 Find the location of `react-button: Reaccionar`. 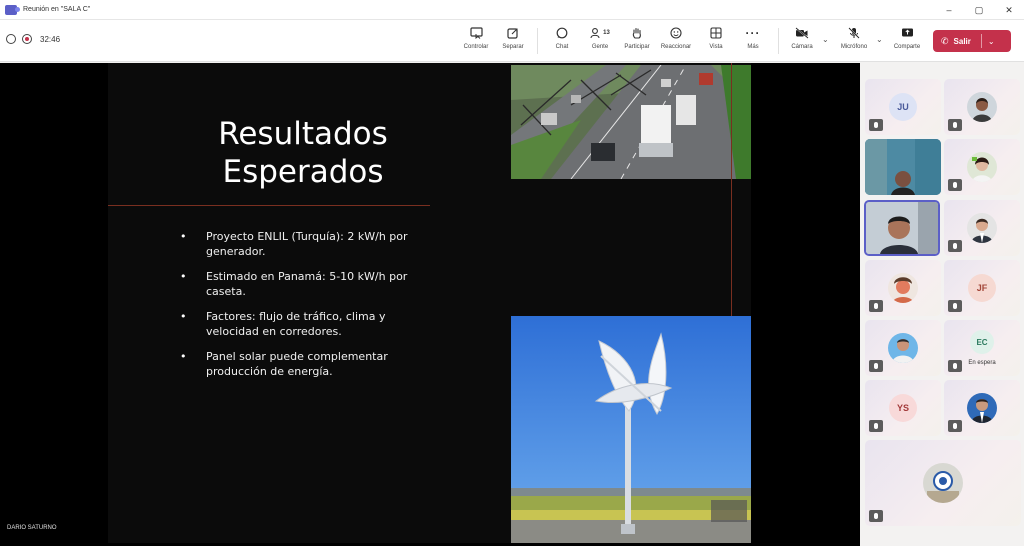

react-button: Reaccionar is located at coordinates (676, 41).